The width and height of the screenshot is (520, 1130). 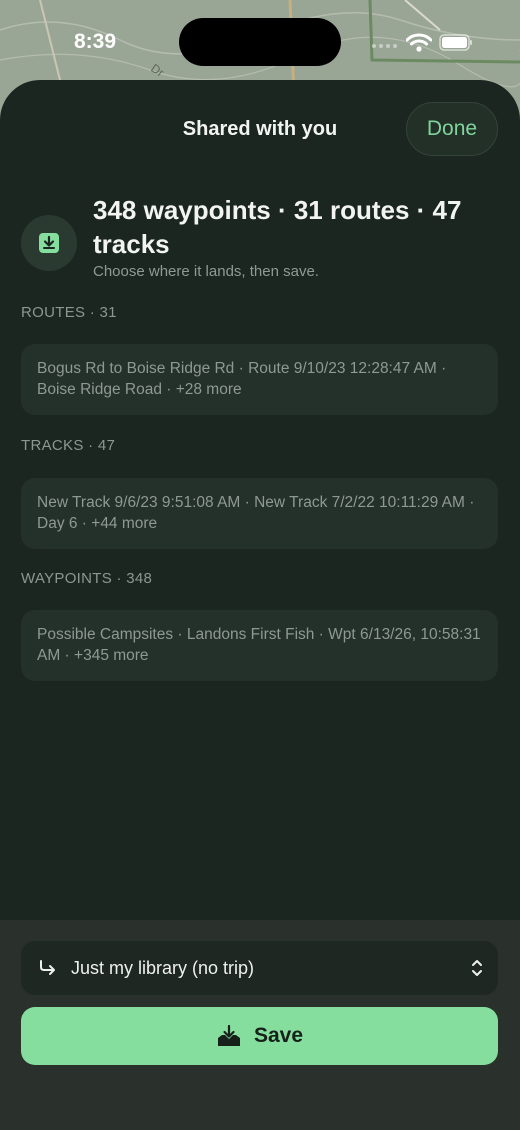 I want to click on import-summary-subtitle: Choose where it lands, then save., so click(x=206, y=271).